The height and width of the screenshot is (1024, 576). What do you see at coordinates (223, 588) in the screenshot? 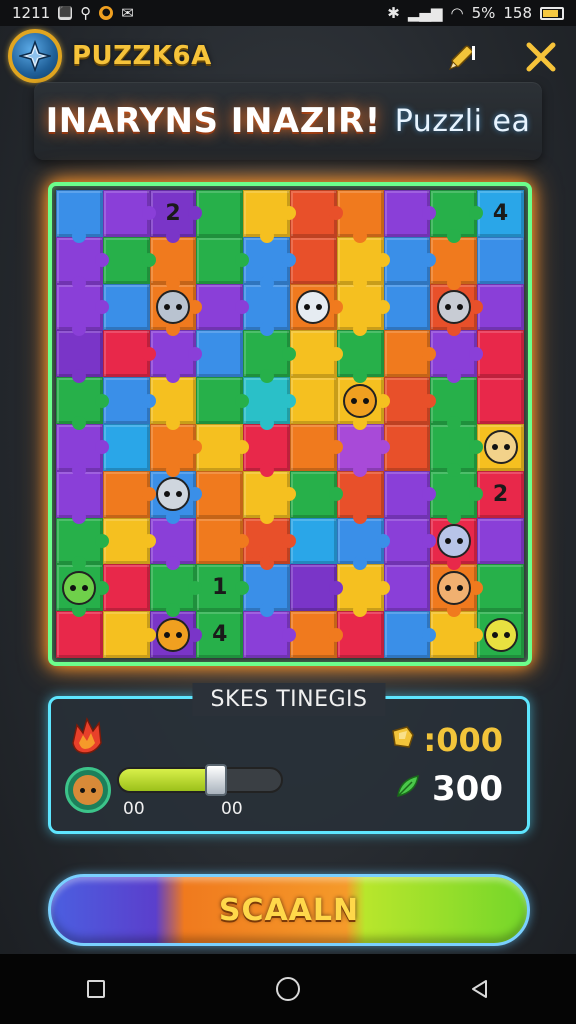
I see `puzzle-piece: 1` at bounding box center [223, 588].